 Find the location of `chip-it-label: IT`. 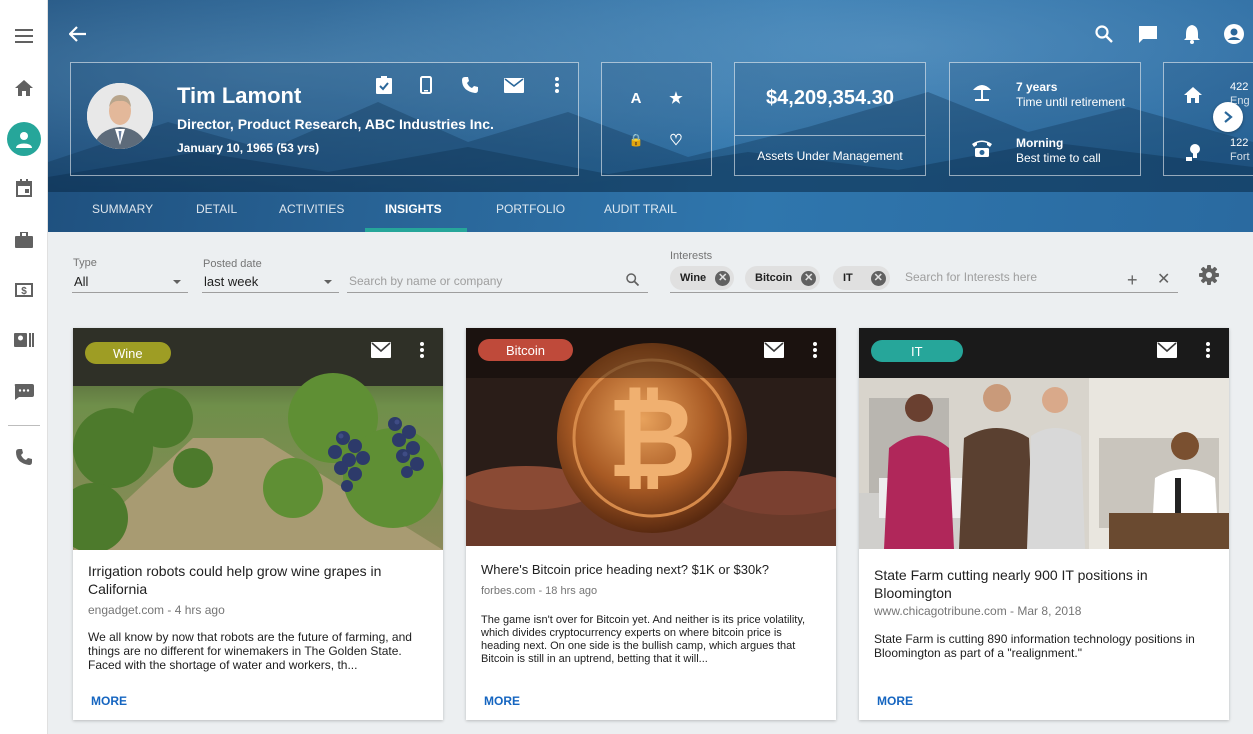

chip-it-label: IT is located at coordinates (848, 278).